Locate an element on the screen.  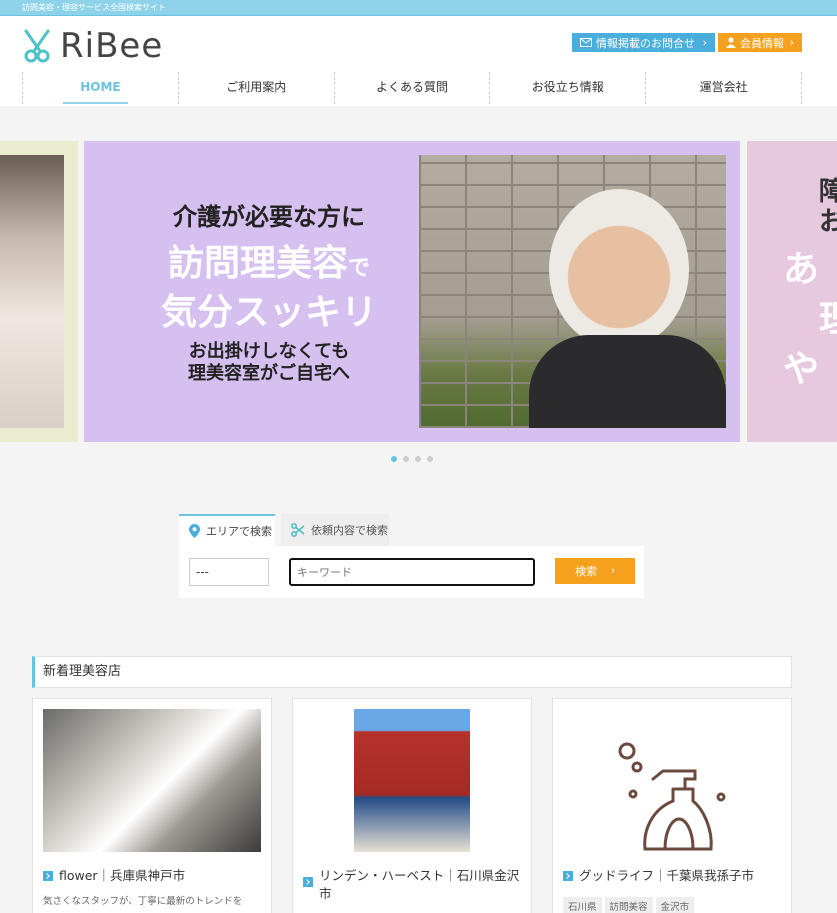
tab-request-search: 依頼内容で検索 is located at coordinates (335, 530).